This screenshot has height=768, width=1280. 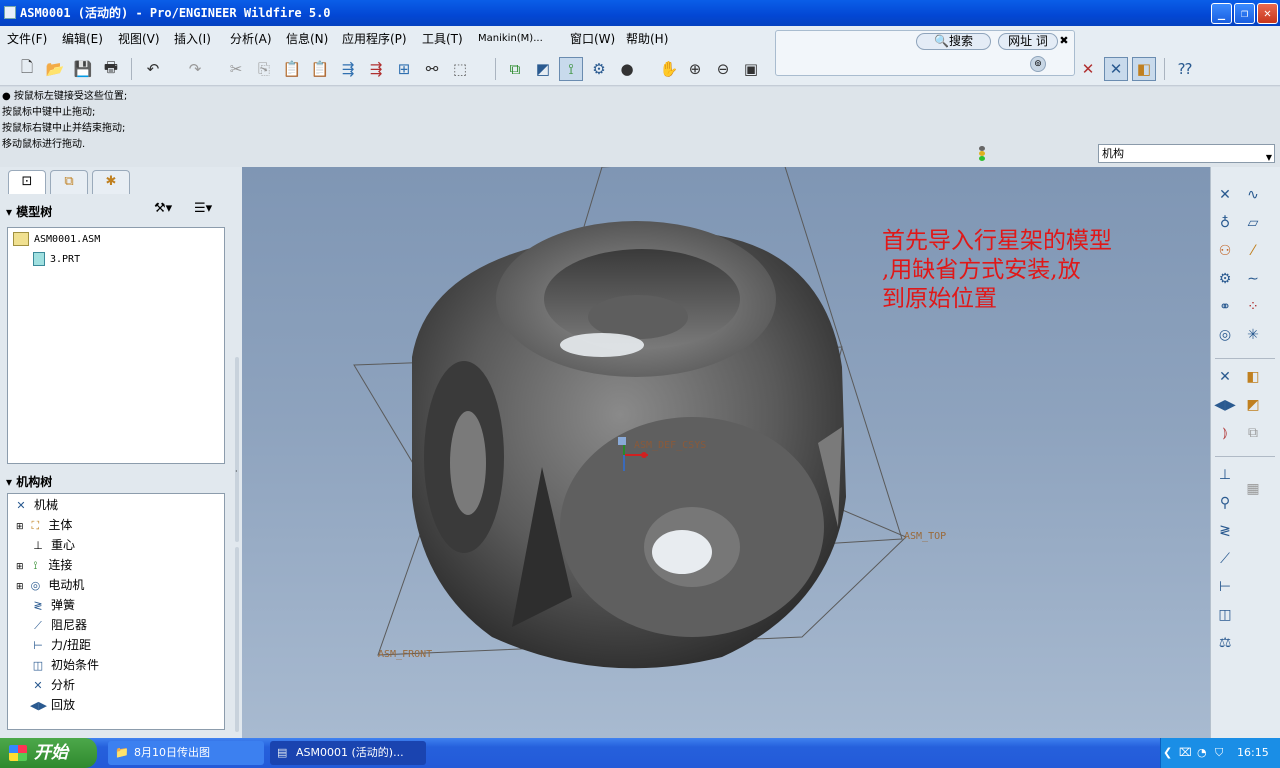 What do you see at coordinates (52, 545) in the screenshot?
I see `tree-item: ⊥ 重心` at bounding box center [52, 545].